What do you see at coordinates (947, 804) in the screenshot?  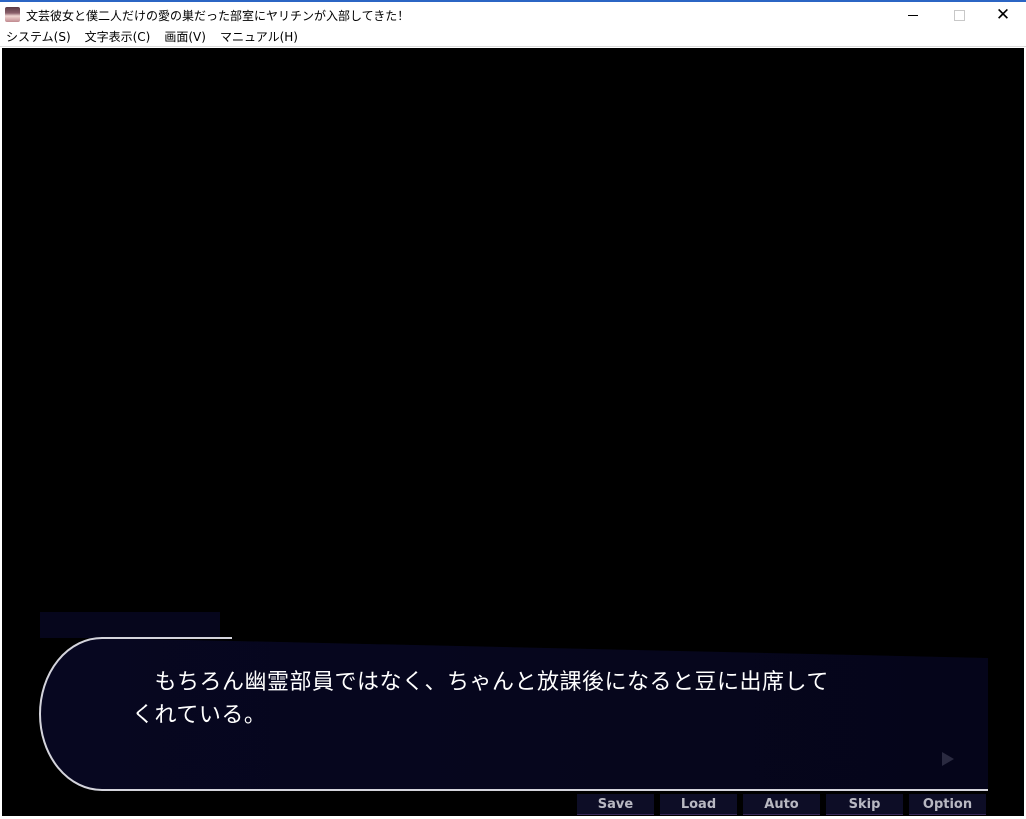 I see `option-button: Option` at bounding box center [947, 804].